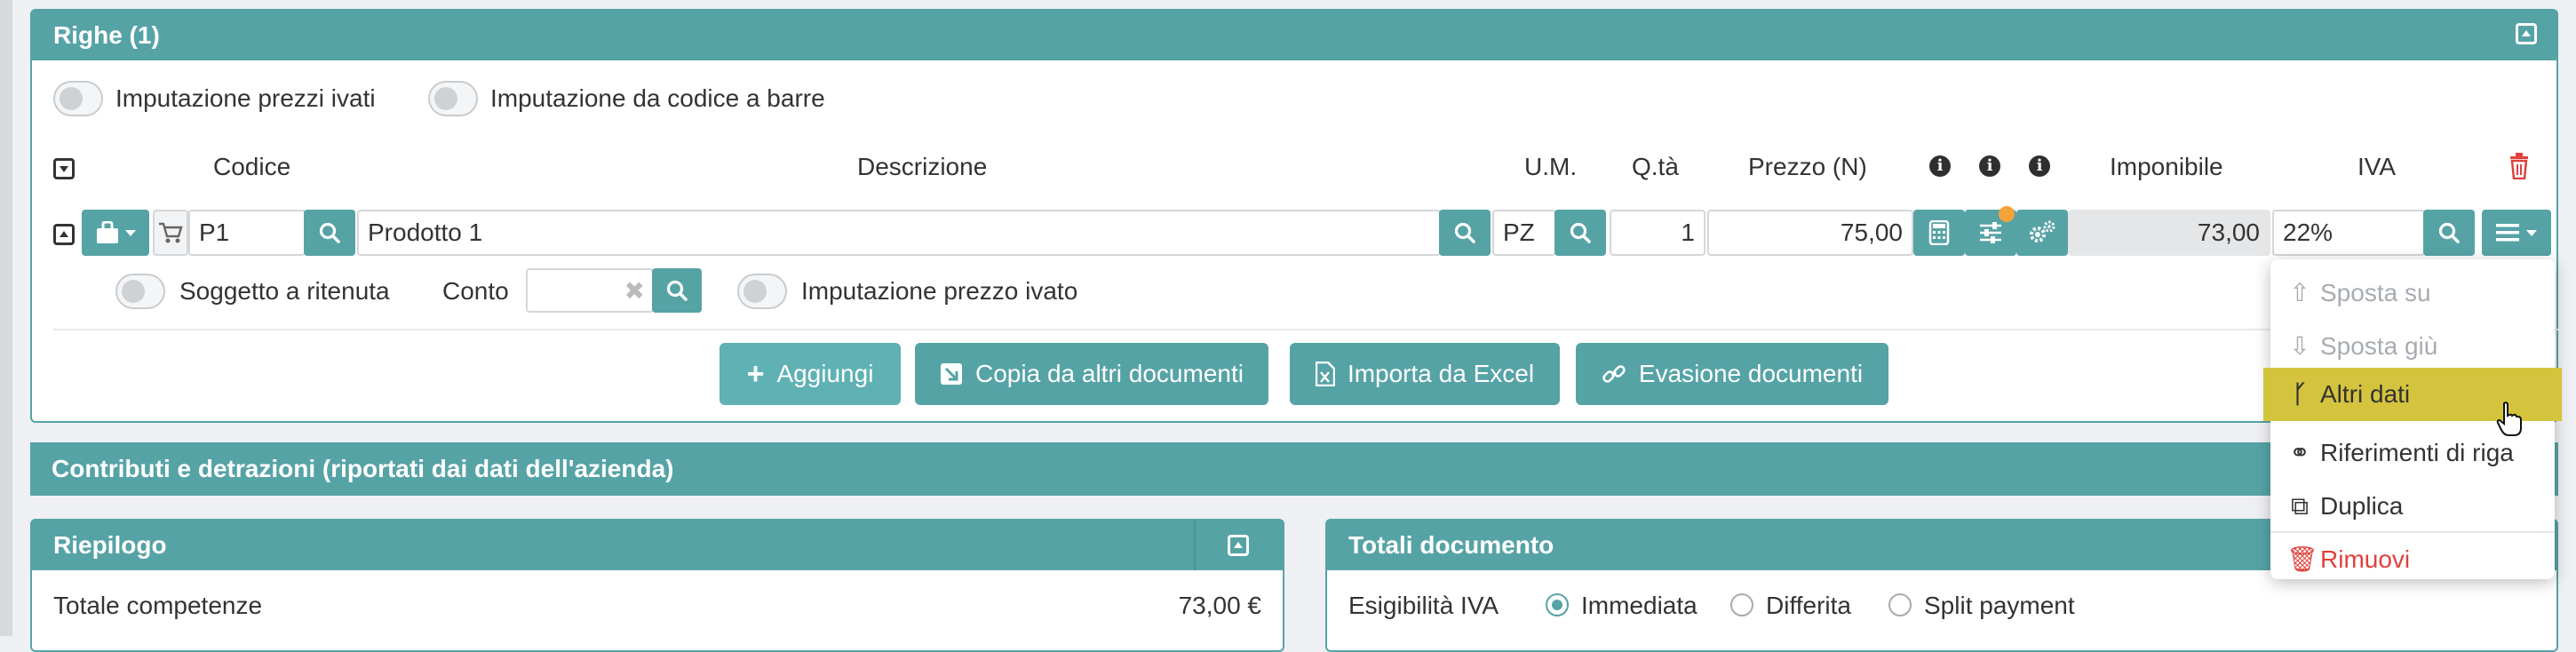 Image resolution: width=2576 pixels, height=652 pixels. I want to click on row-menu-button, so click(2516, 233).